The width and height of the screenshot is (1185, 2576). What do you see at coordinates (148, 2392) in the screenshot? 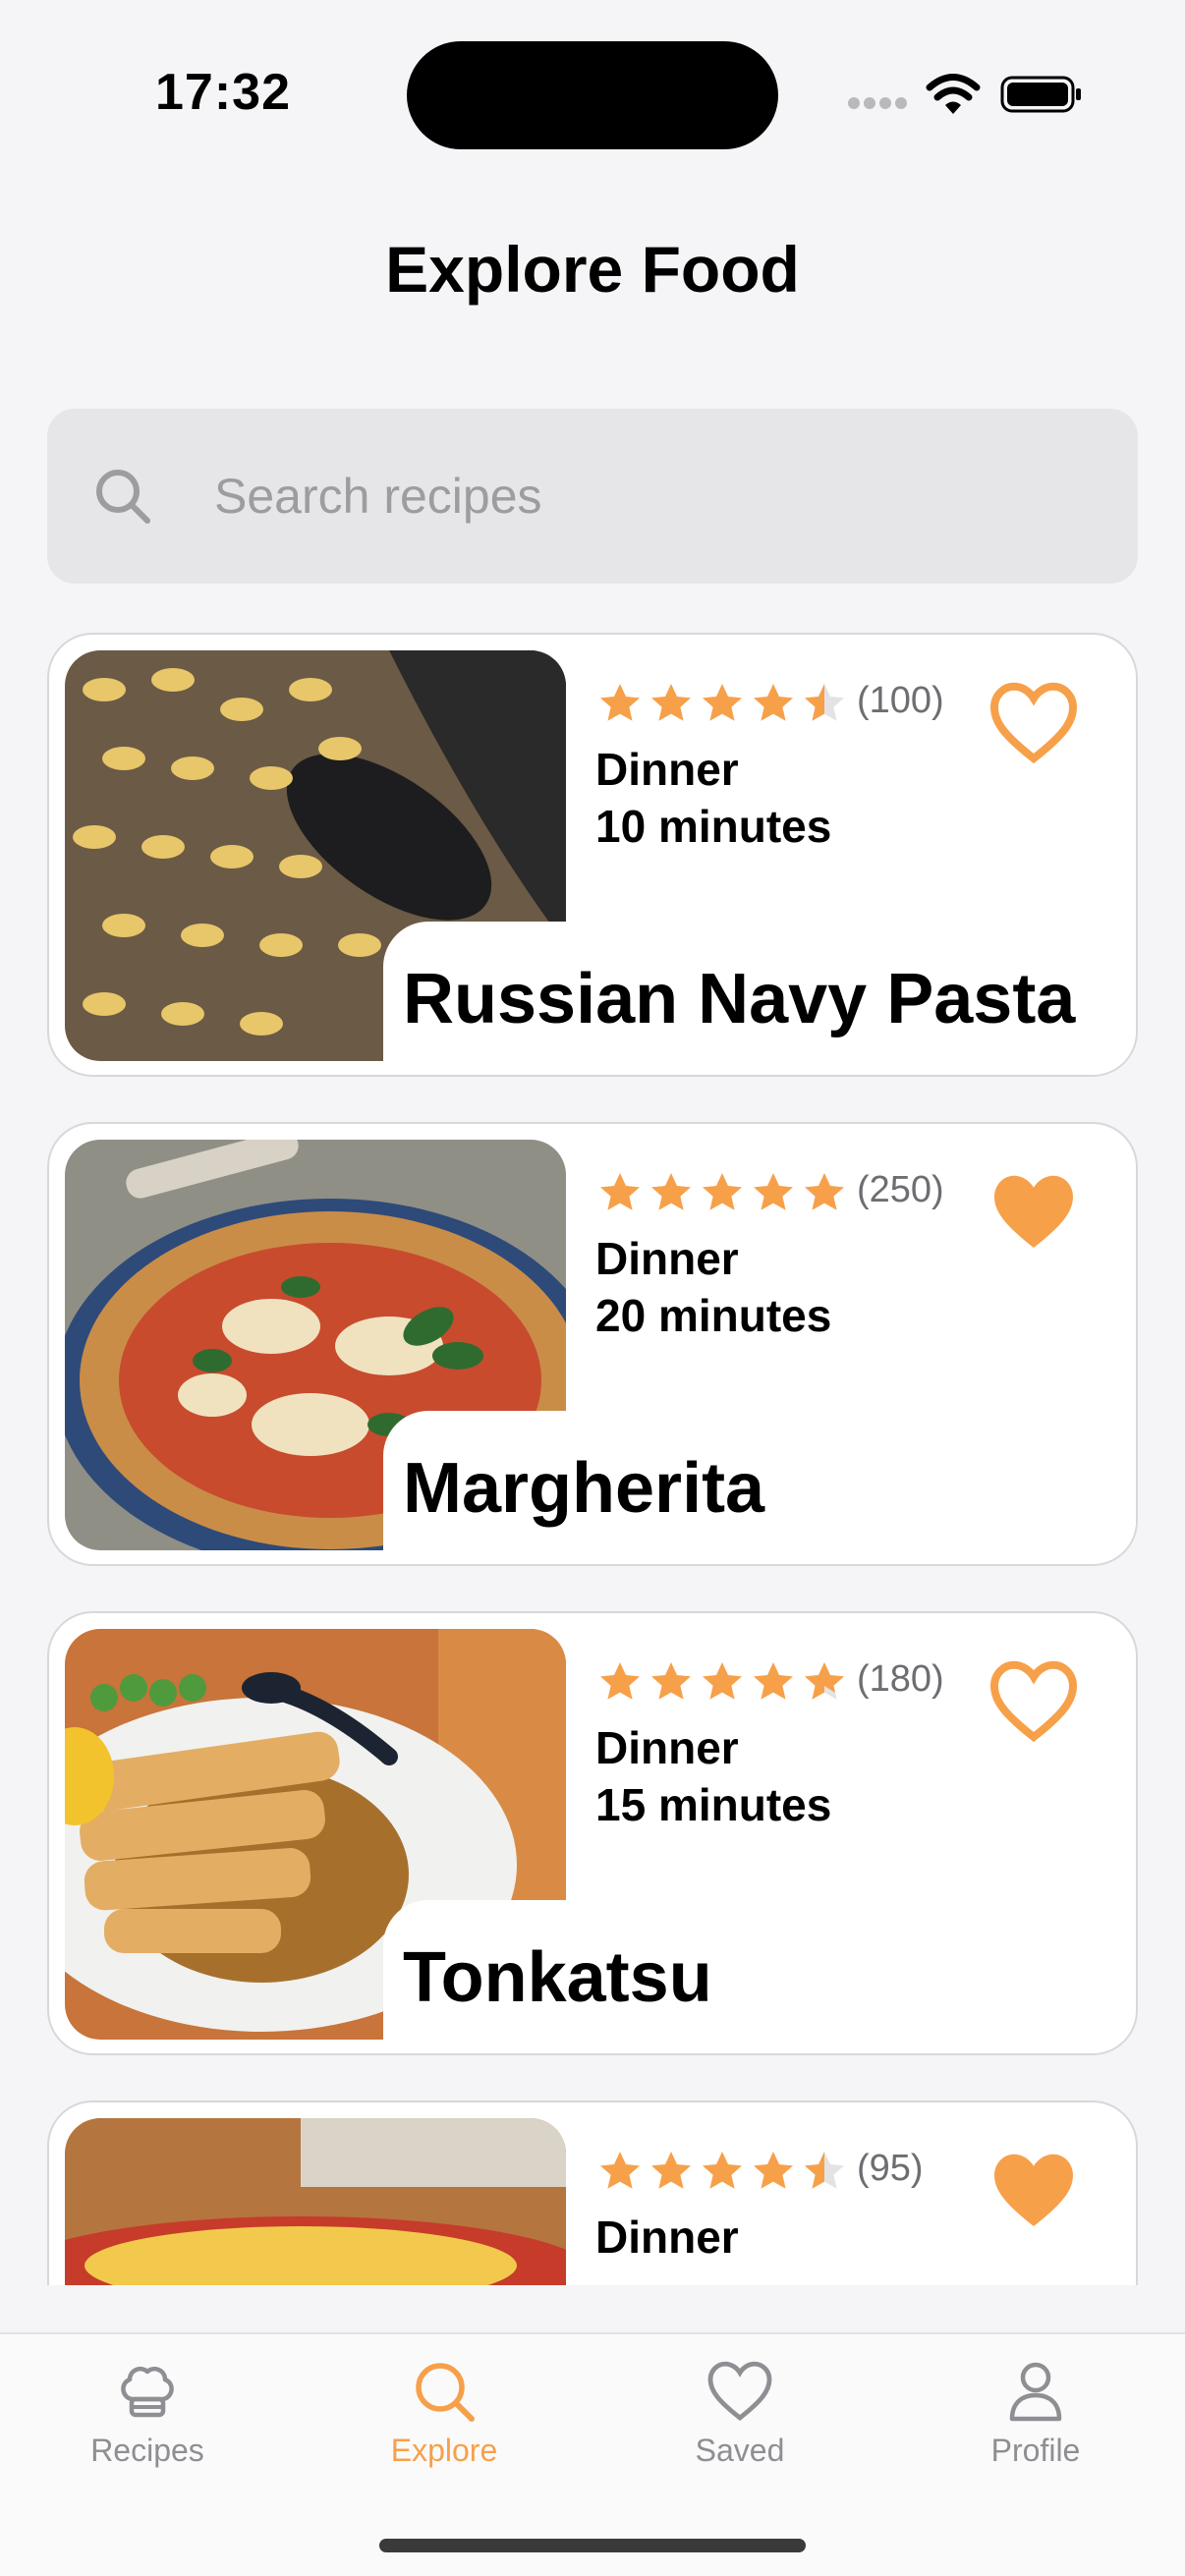
I see `chef-hat-icon` at bounding box center [148, 2392].